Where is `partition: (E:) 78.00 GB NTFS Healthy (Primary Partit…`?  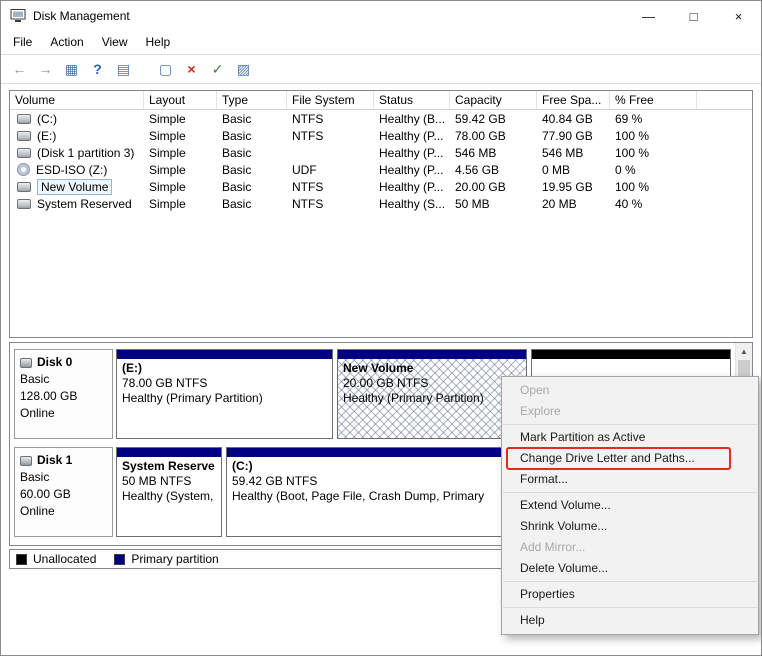 partition: (E:) 78.00 GB NTFS Healthy (Primary Partit… is located at coordinates (224, 394).